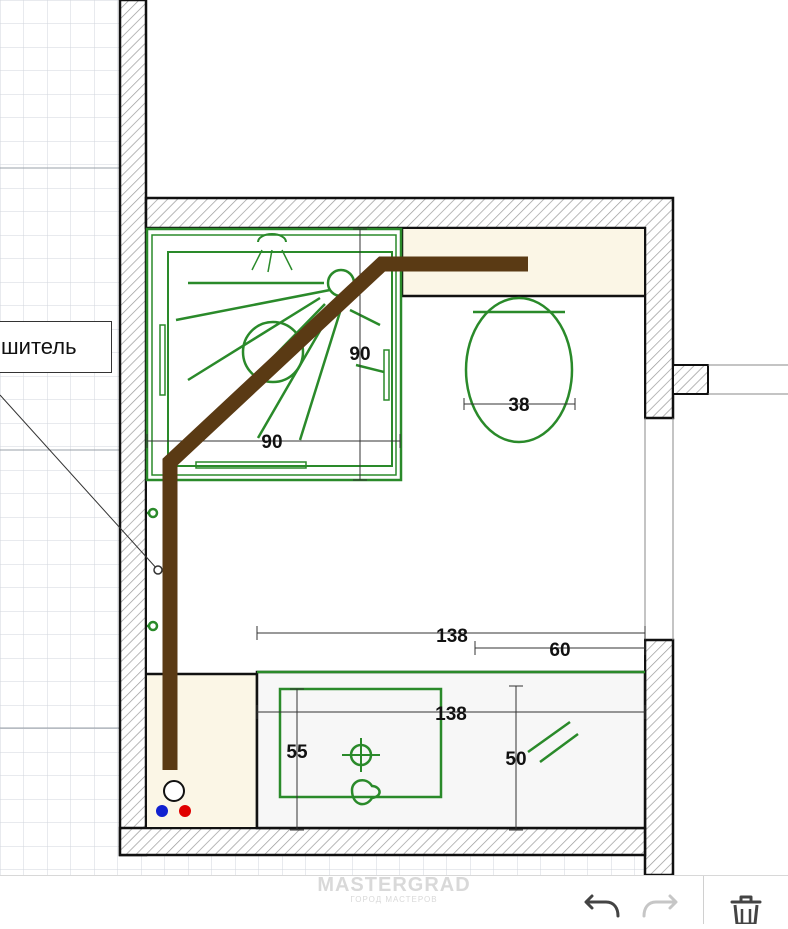 This screenshot has width=788, height=929. I want to click on vanity-countertop, so click(451, 750).